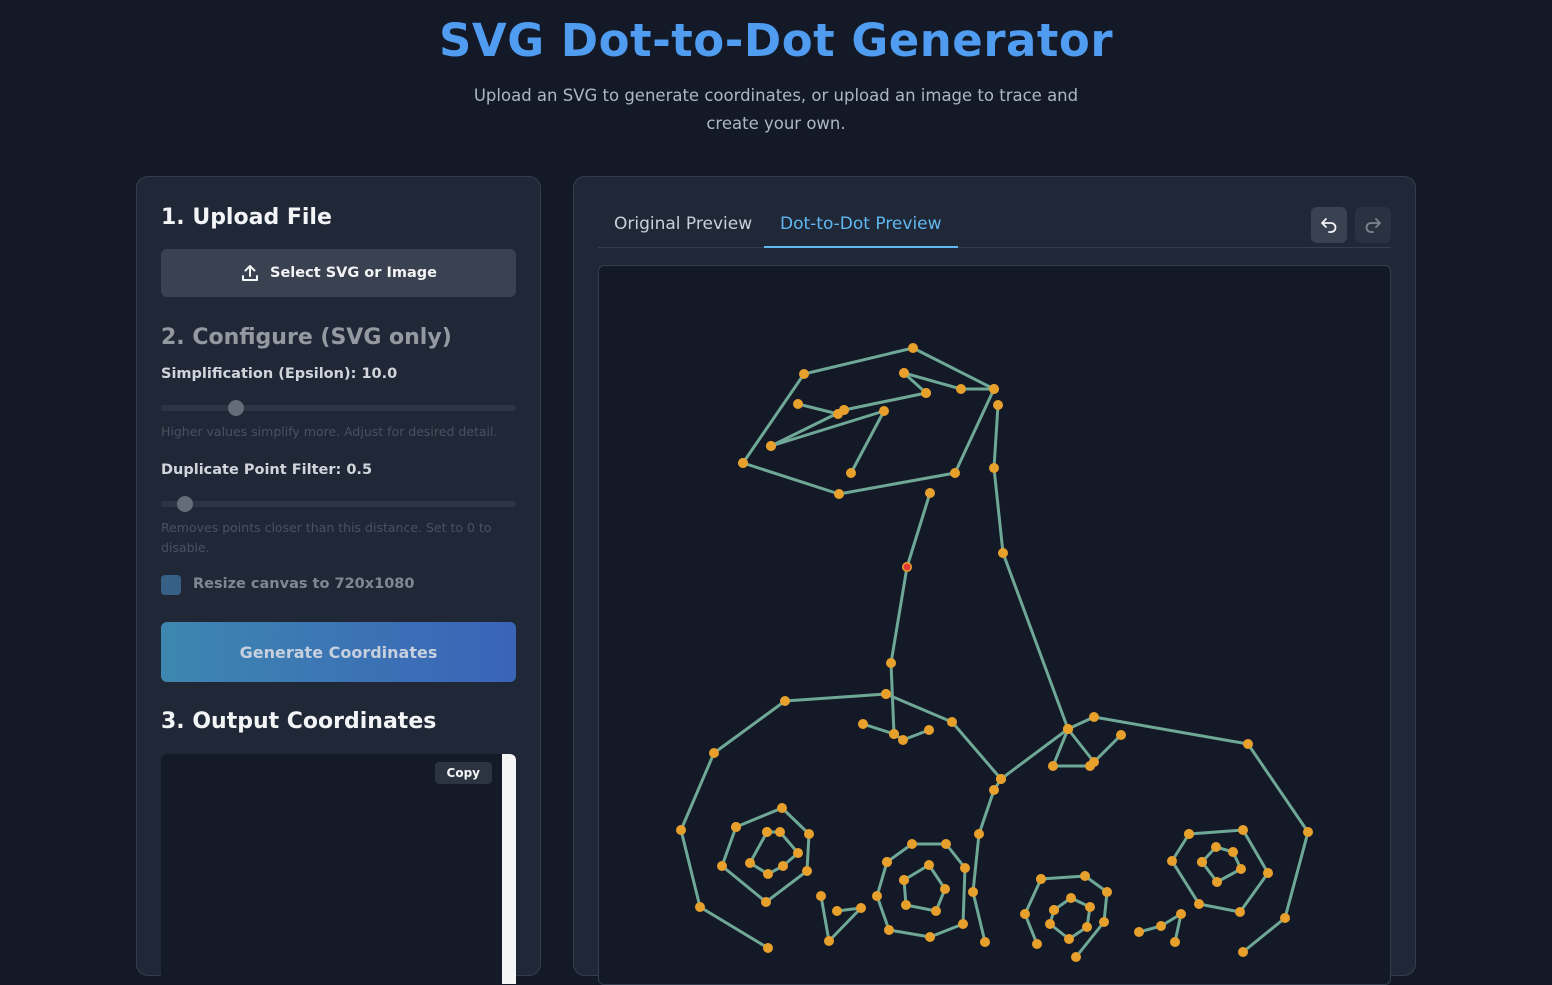  I want to click on generate-coordinates-button: Generate Coordinates, so click(338, 652).